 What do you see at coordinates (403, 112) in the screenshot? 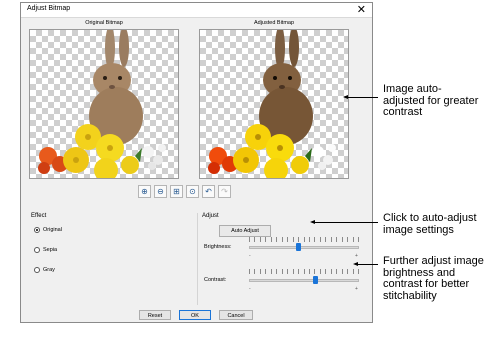
I see `annotation-line: contrast` at bounding box center [403, 112].